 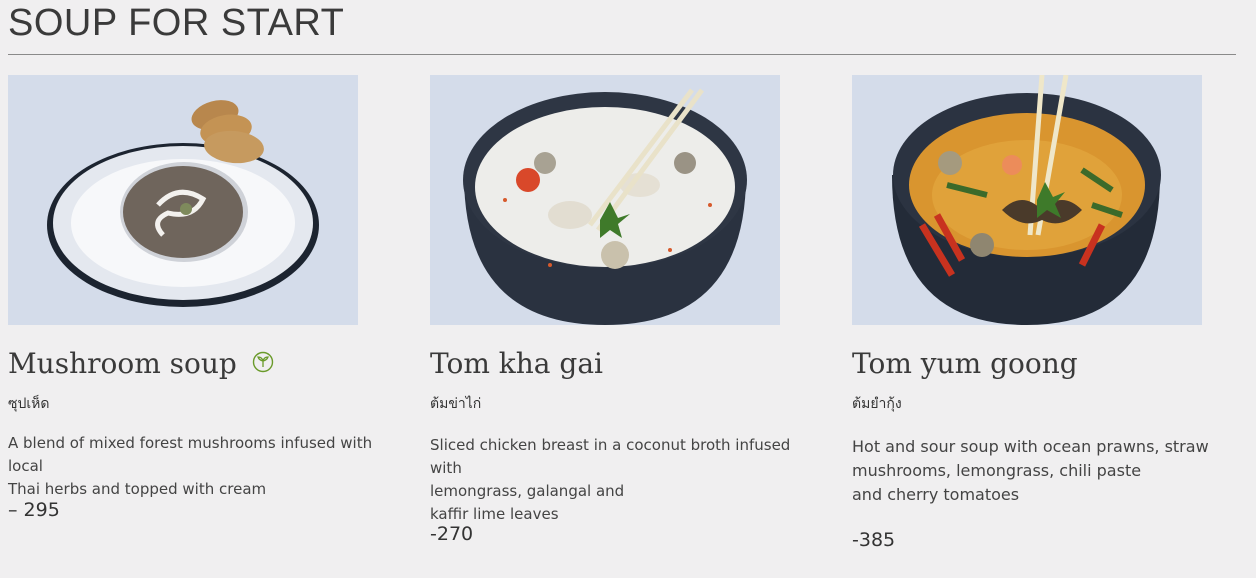 I want to click on dish-name-text: Mushroom soup, so click(x=122, y=363).